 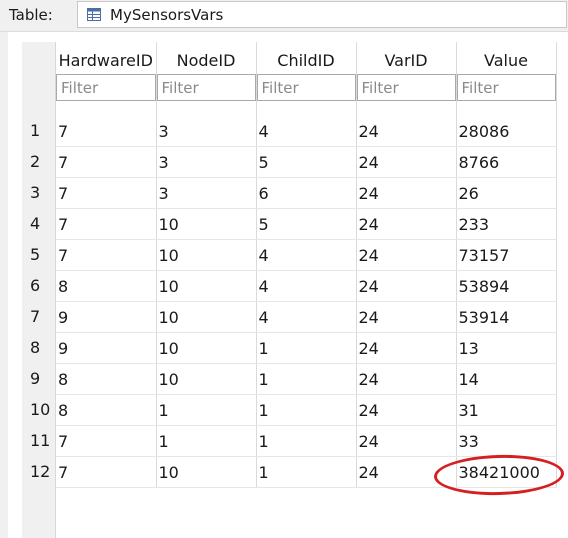 What do you see at coordinates (506, 317) in the screenshot?
I see `table-cell: 53914` at bounding box center [506, 317].